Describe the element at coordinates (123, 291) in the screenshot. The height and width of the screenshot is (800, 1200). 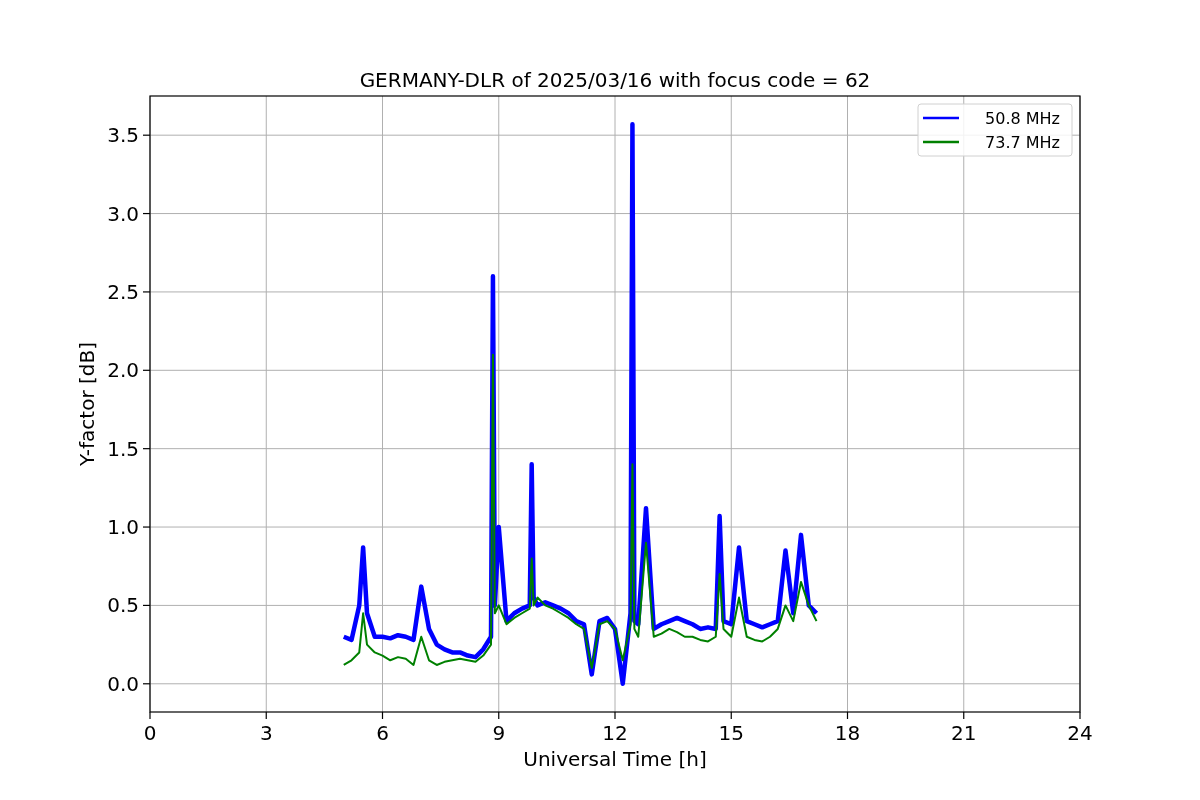
I see `y-tick-label: 2.5` at that location.